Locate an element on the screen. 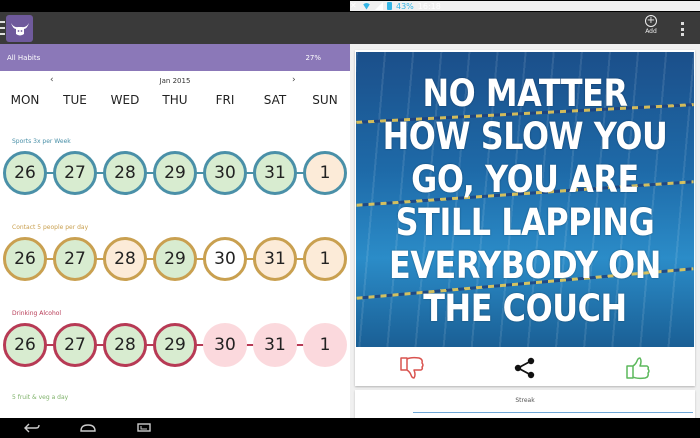  back-button is located at coordinates (32, 428).